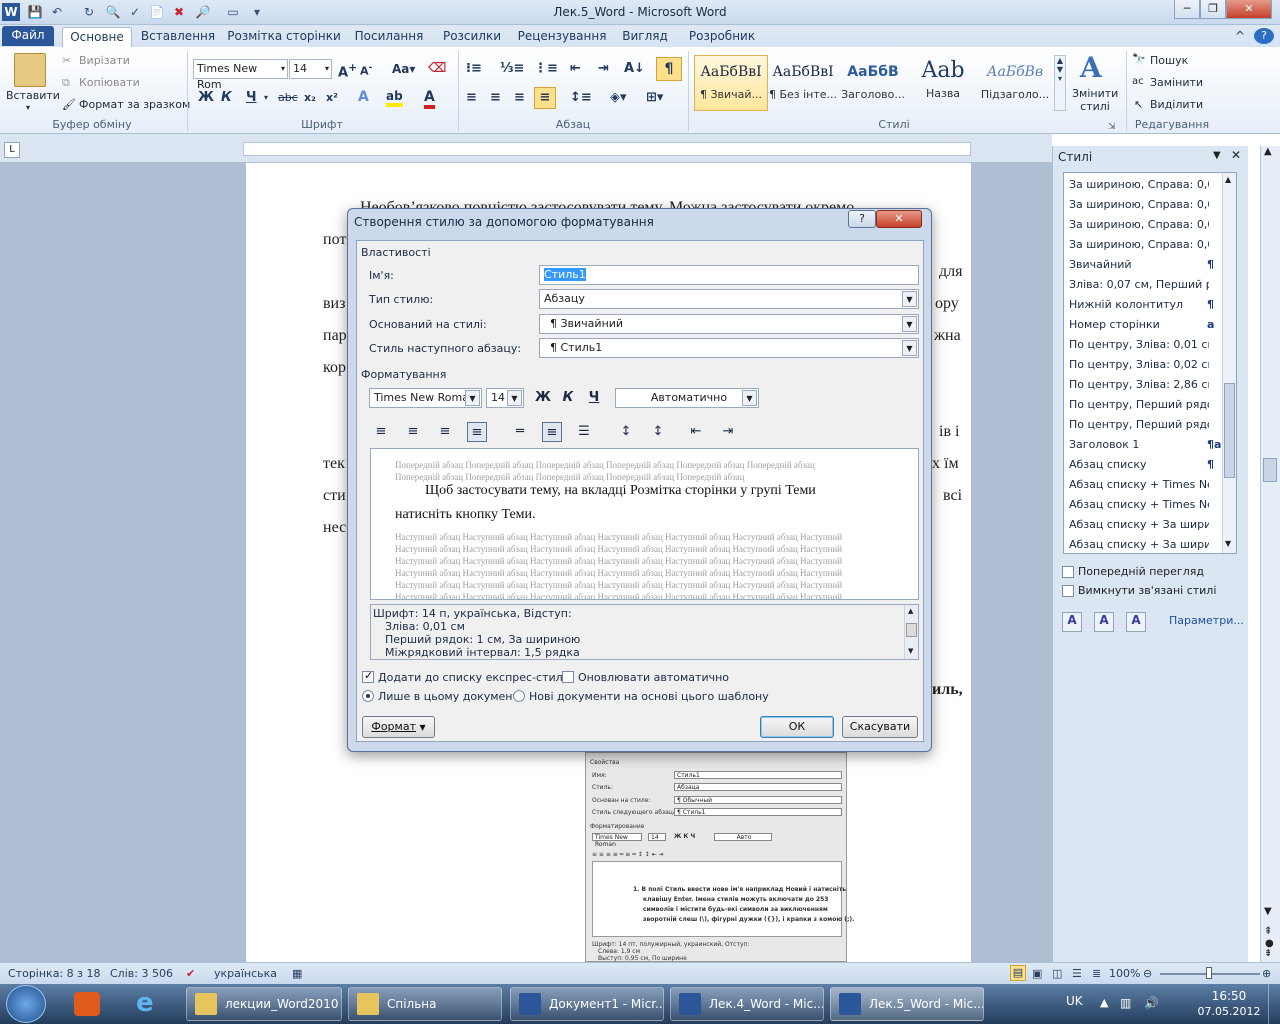 The height and width of the screenshot is (1024, 1280). What do you see at coordinates (634, 68) in the screenshot?
I see `sort-icon: A↓` at bounding box center [634, 68].